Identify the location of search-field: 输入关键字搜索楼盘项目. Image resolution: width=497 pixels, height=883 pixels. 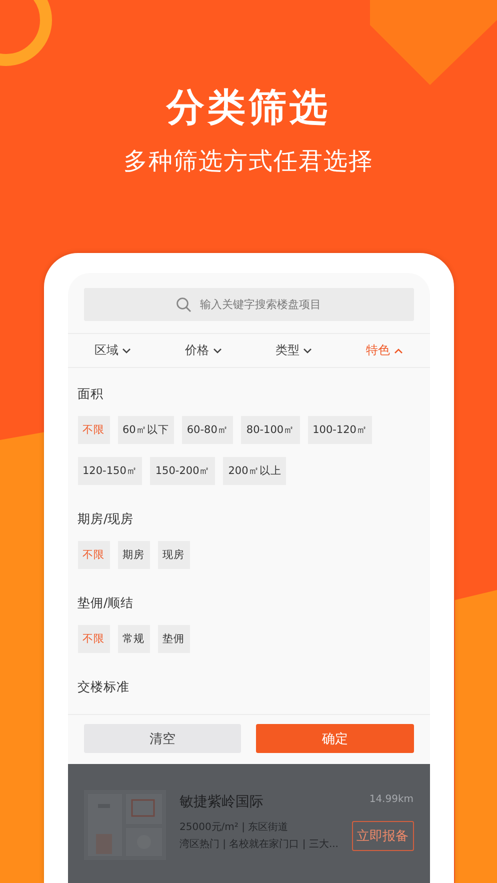
(249, 304).